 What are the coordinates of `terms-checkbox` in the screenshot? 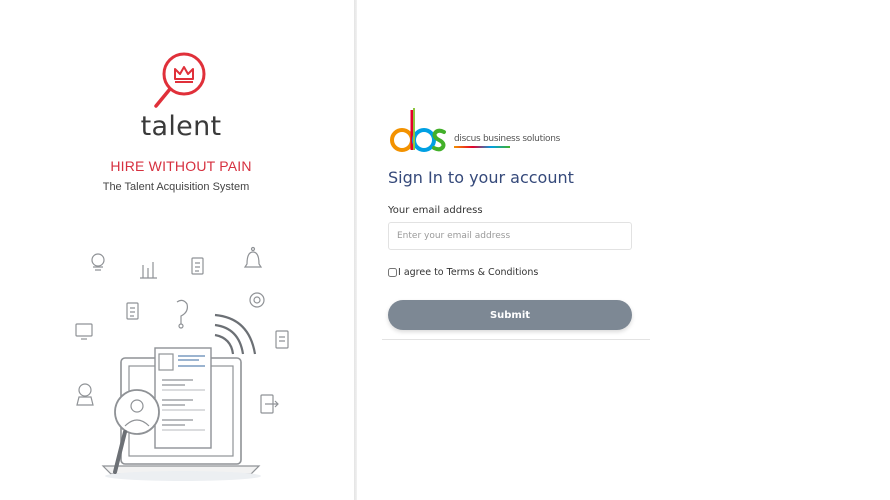 It's located at (392, 272).